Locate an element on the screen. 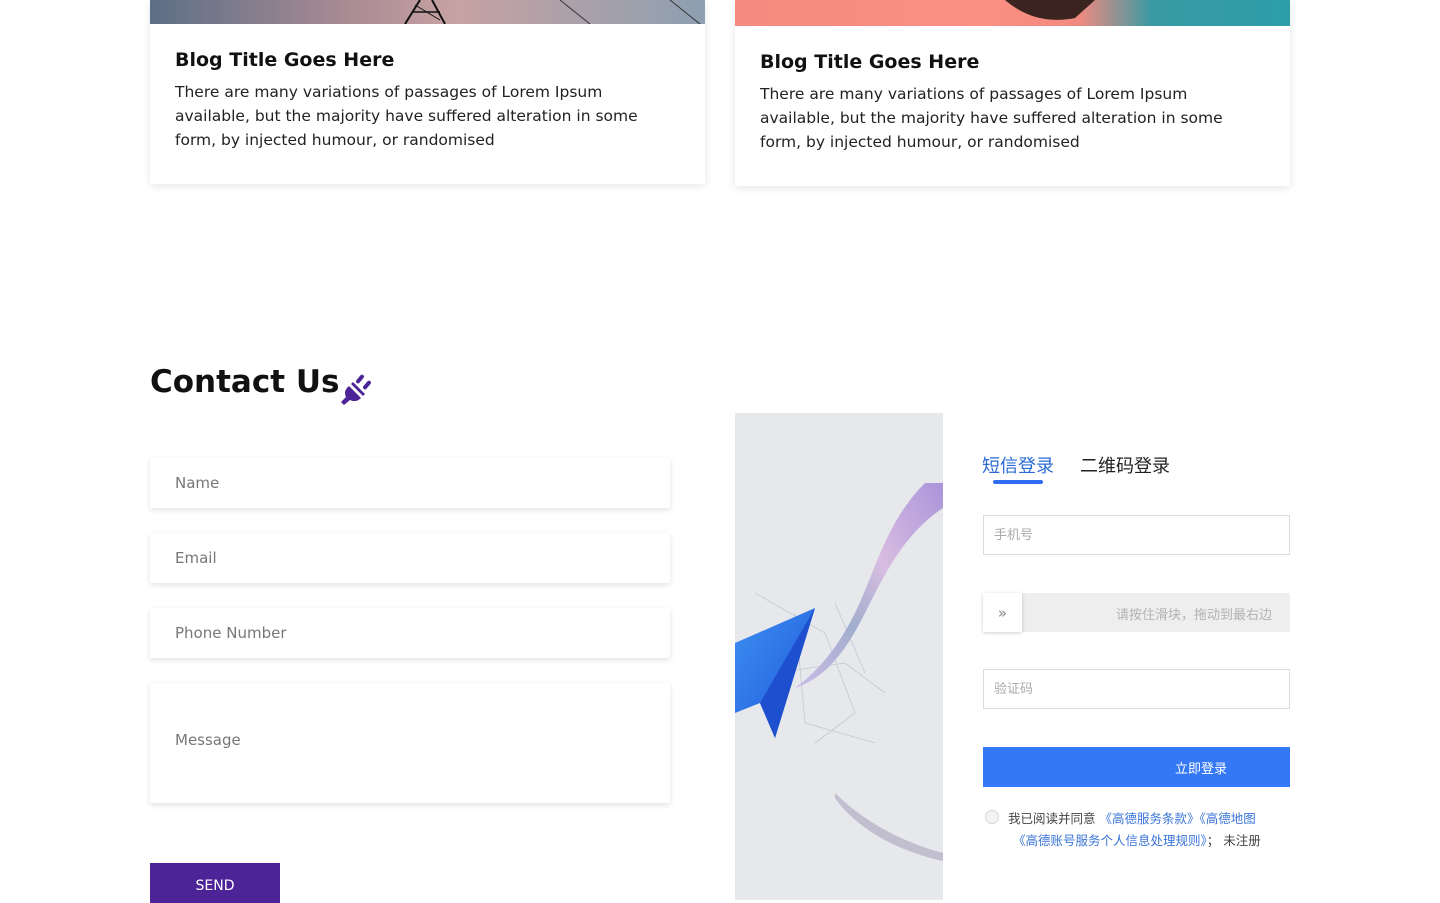 Image resolution: width=1440 pixels, height=903 pixels. double-chevron-right-icon: » is located at coordinates (1002, 612).